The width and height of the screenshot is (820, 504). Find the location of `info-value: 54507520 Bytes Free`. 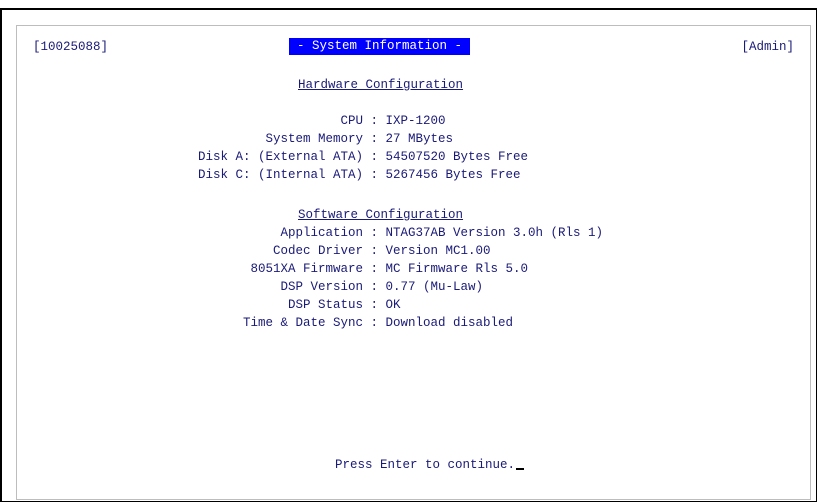

info-value: 54507520 Bytes Free is located at coordinates (457, 157).